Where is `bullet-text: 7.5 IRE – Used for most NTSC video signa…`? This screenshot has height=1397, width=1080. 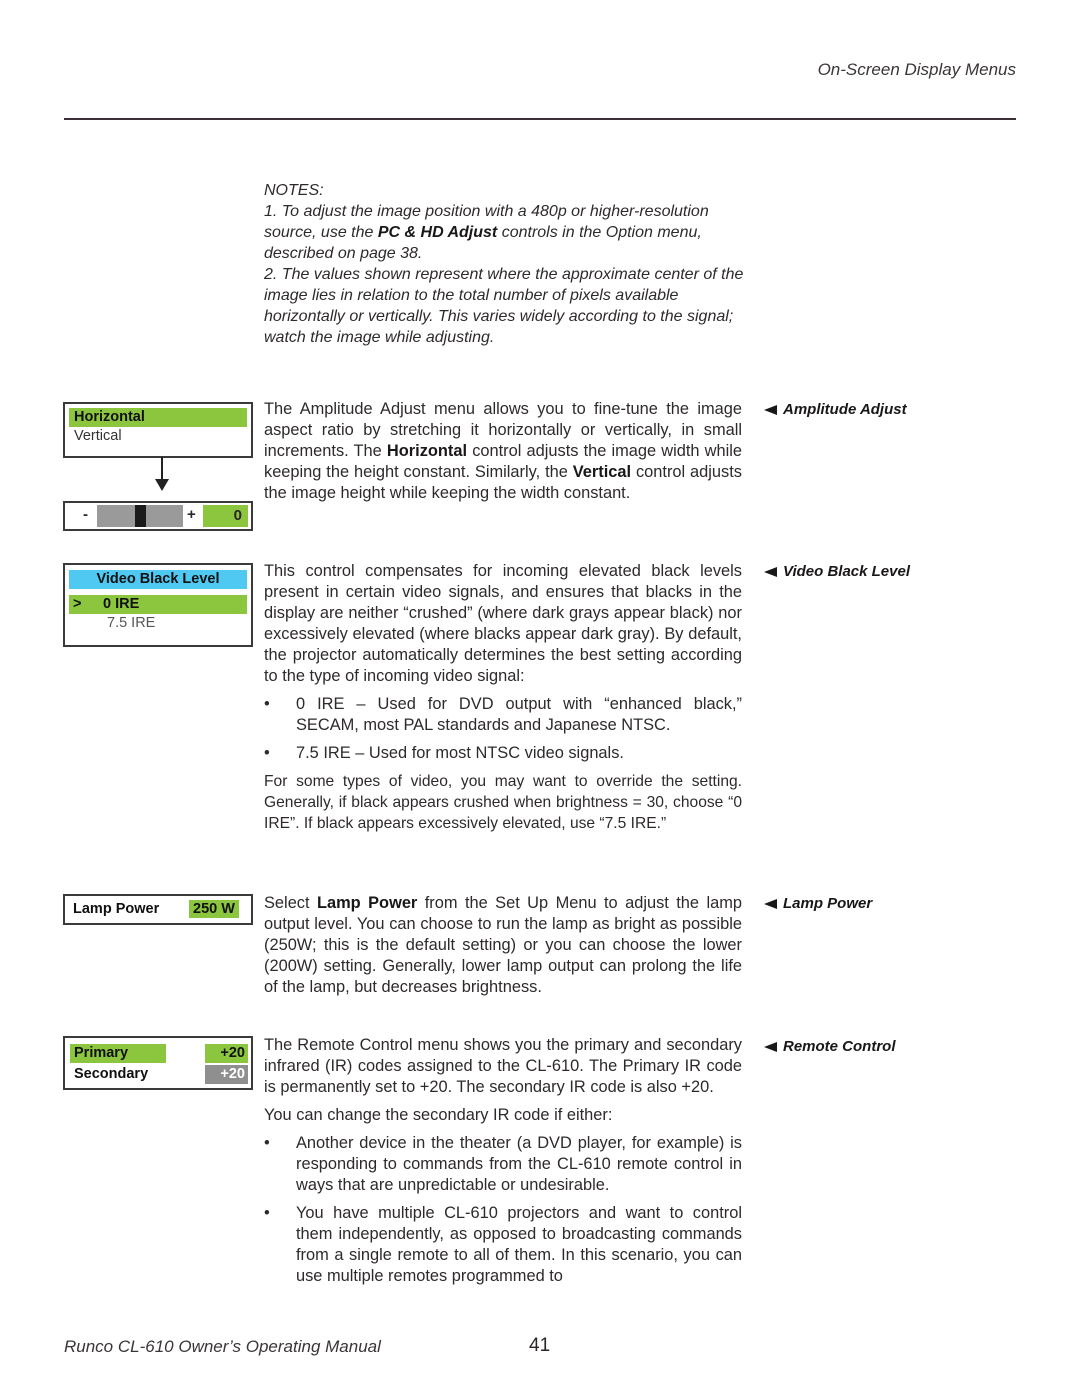 bullet-text: 7.5 IRE – Used for most NTSC video signa… is located at coordinates (460, 753).